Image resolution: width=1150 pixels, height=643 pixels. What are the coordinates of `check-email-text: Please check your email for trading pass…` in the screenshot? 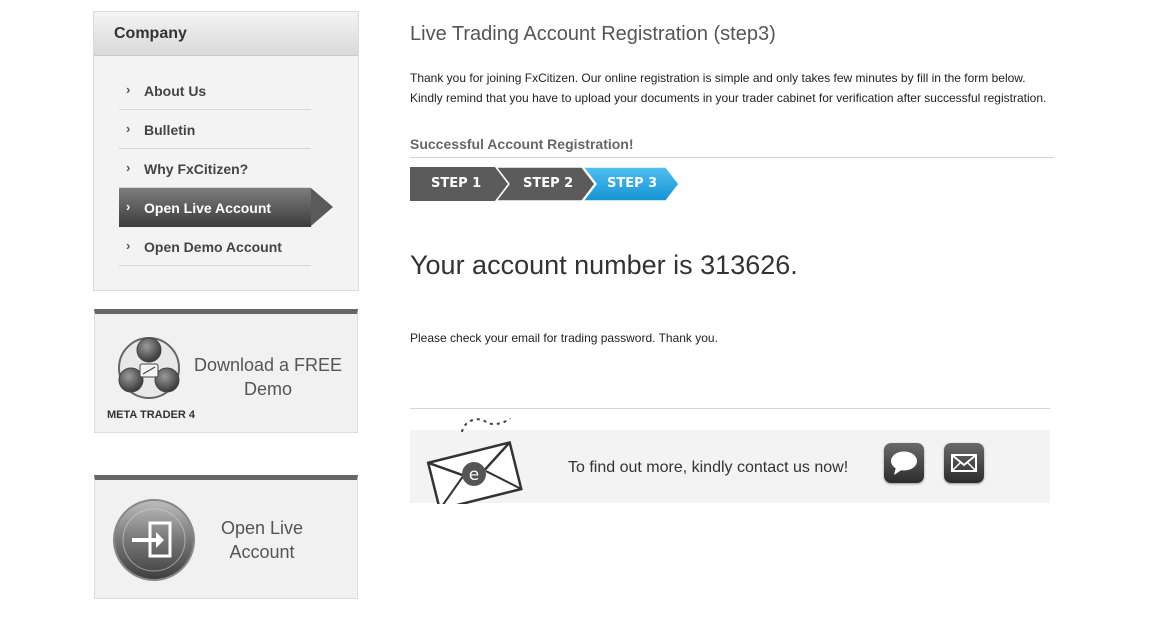 It's located at (564, 338).